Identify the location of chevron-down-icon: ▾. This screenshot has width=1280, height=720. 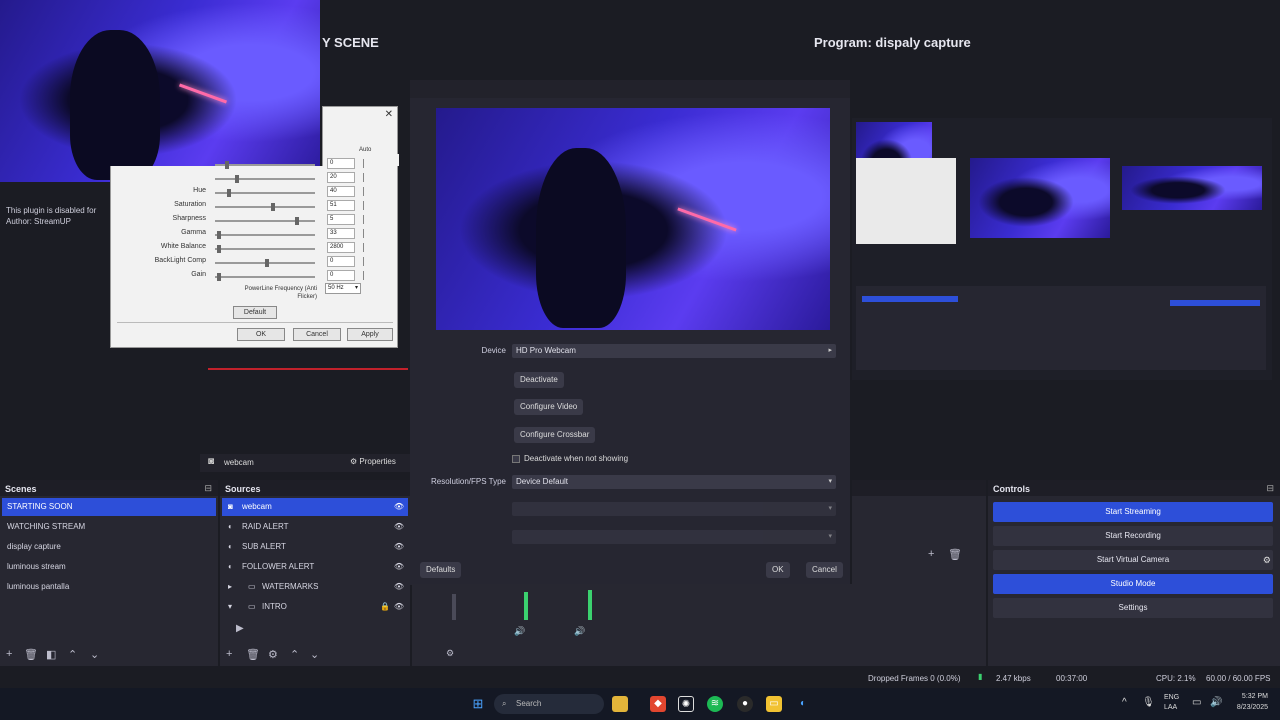
(230, 607).